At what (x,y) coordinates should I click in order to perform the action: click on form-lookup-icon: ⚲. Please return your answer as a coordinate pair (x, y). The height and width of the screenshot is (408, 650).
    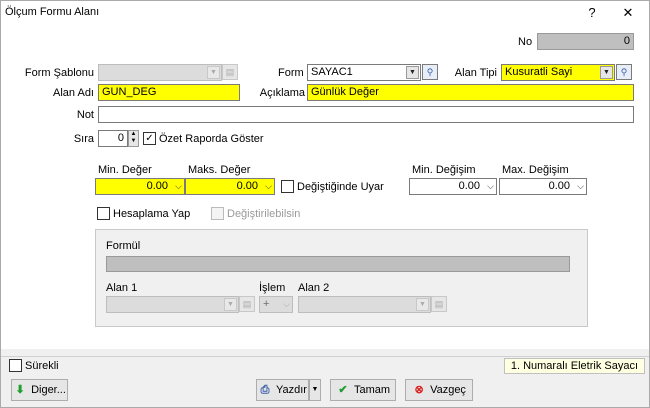
    Looking at the image, I should click on (430, 72).